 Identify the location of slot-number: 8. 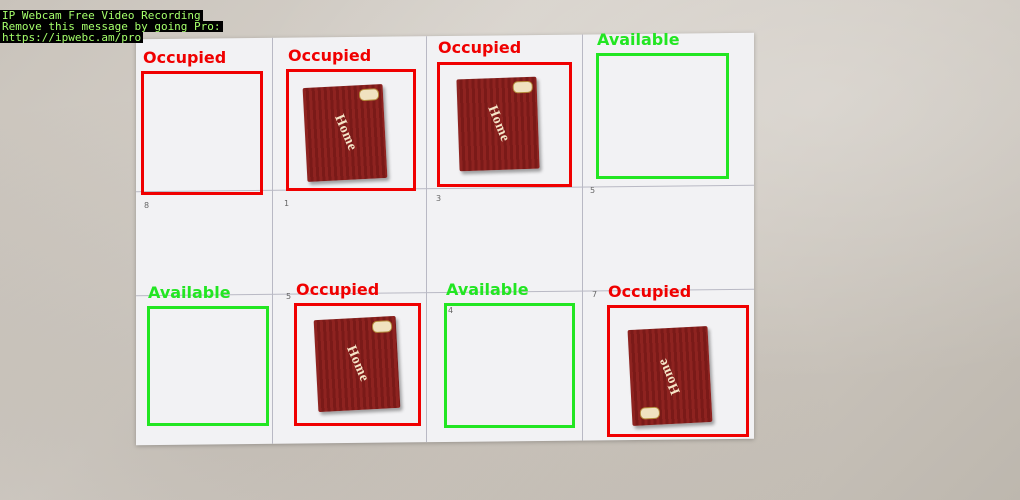
(147, 205).